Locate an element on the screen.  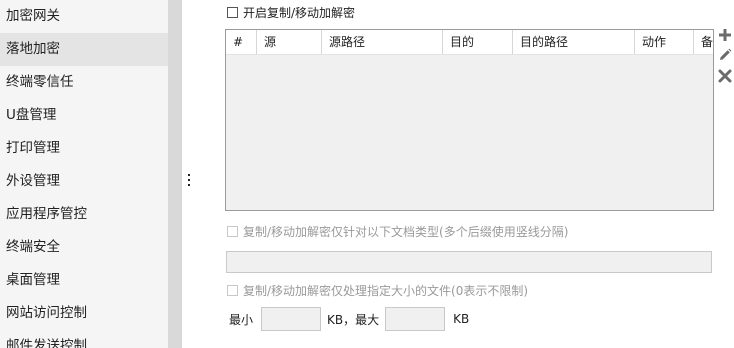
size-range-row: 最小 KB，最大 KB is located at coordinates (349, 319).